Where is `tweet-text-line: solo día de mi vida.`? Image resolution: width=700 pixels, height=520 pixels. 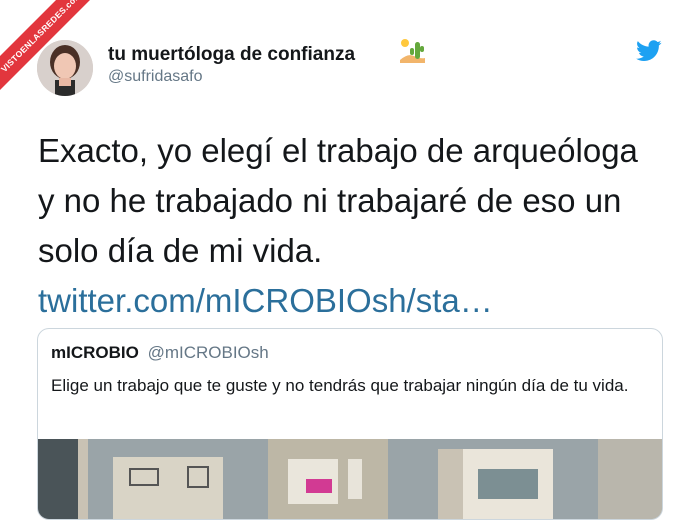
tweet-text-line: solo día de mi vida. is located at coordinates (180, 250).